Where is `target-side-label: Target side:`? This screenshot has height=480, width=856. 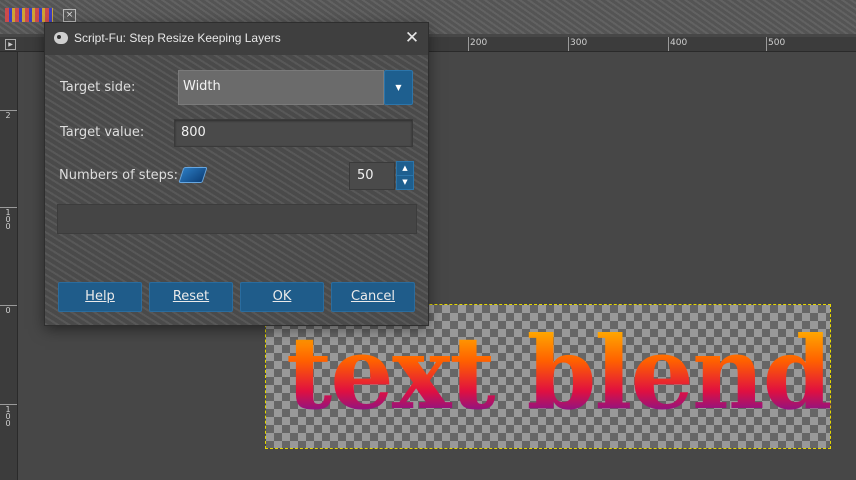
target-side-label: Target side: is located at coordinates (98, 87).